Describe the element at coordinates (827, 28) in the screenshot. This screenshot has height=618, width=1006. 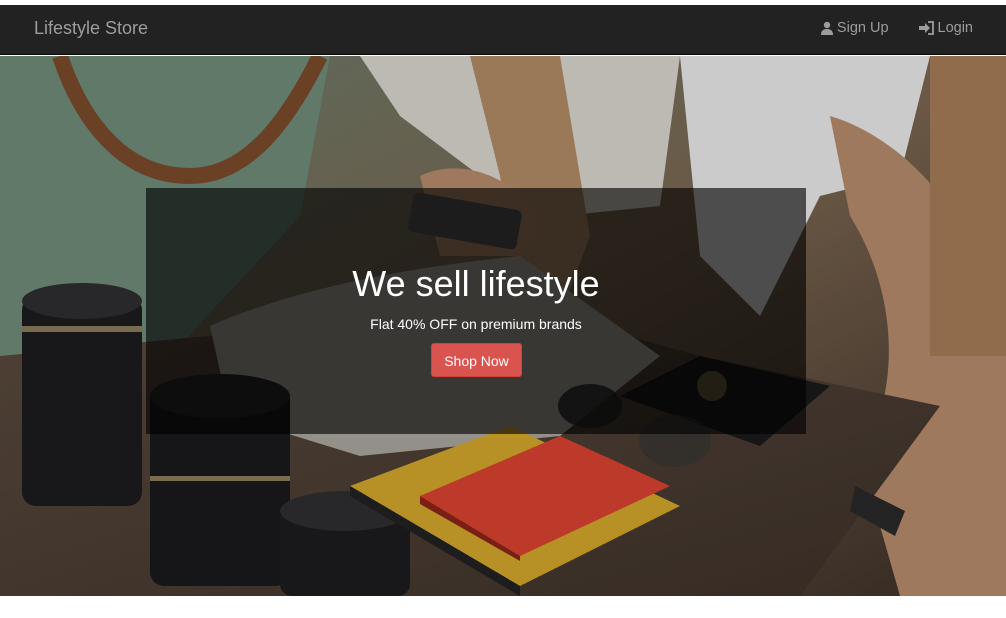
I see `user-icon` at that location.